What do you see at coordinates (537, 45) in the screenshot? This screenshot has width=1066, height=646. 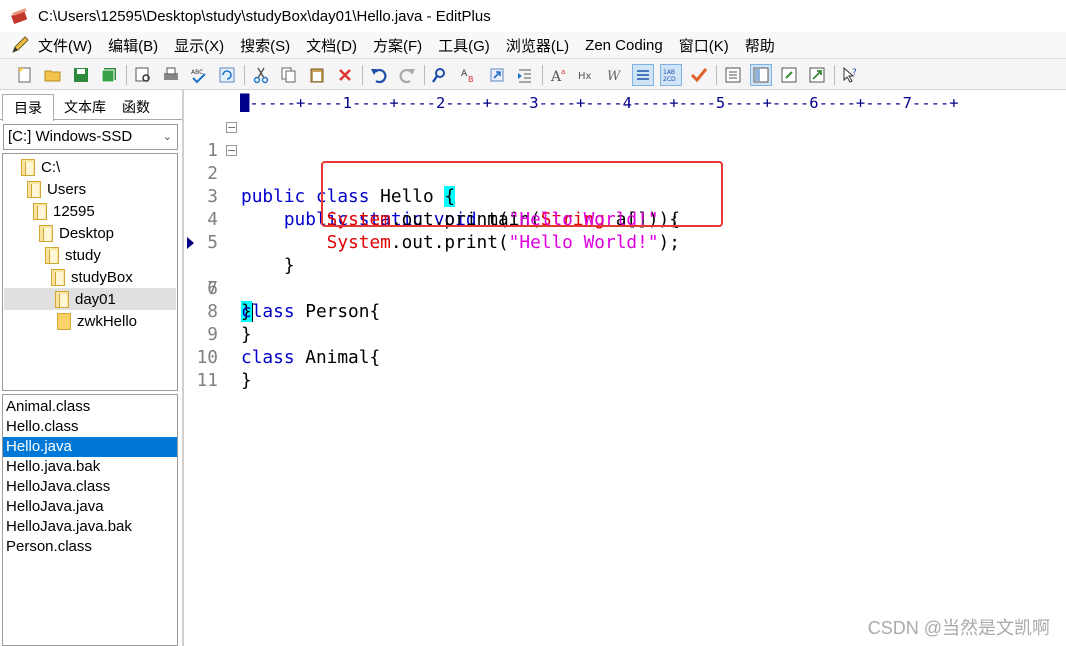 I see `menu-browser: 浏览器(L)` at bounding box center [537, 45].